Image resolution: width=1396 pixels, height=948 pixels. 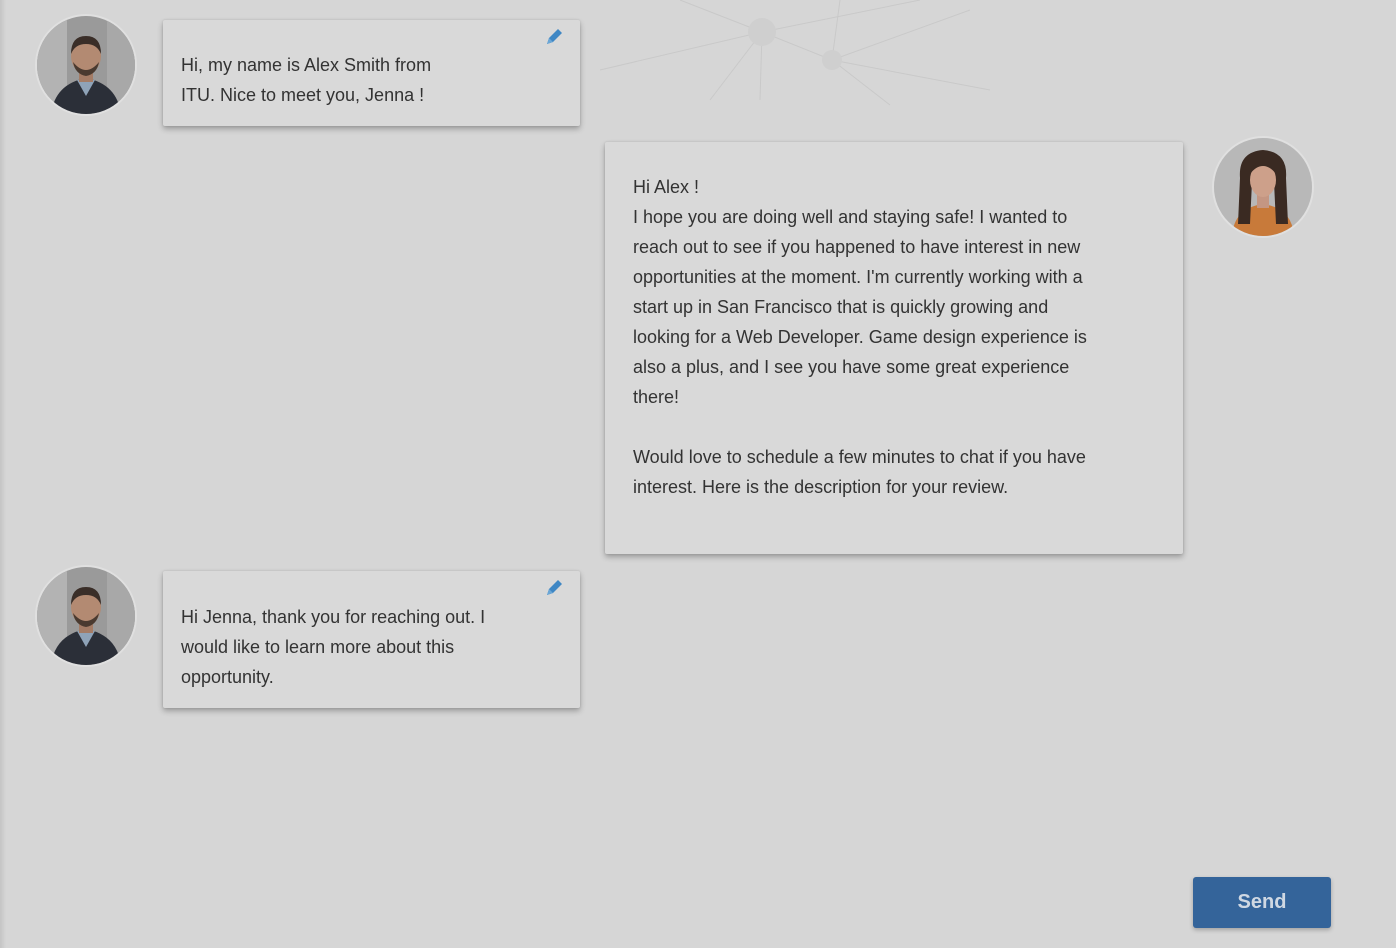 What do you see at coordinates (795, 53) in the screenshot?
I see `background-network-pattern` at bounding box center [795, 53].